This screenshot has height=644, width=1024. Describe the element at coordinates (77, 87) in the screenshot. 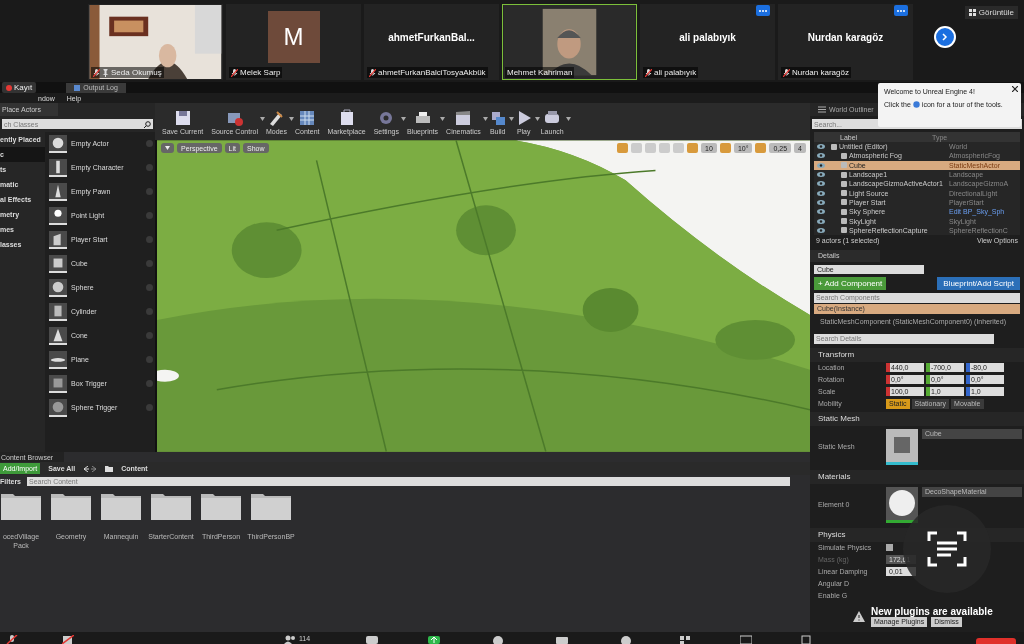

I see `log-icon` at that location.